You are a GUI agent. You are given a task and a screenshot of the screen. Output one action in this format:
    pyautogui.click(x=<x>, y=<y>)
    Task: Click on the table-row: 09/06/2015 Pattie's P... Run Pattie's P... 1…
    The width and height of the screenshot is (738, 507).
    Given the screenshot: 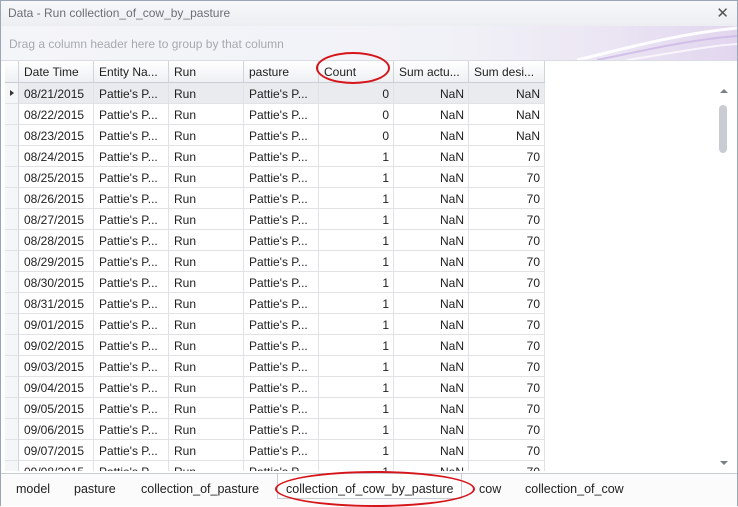 What is the action you would take?
    pyautogui.click(x=275, y=429)
    